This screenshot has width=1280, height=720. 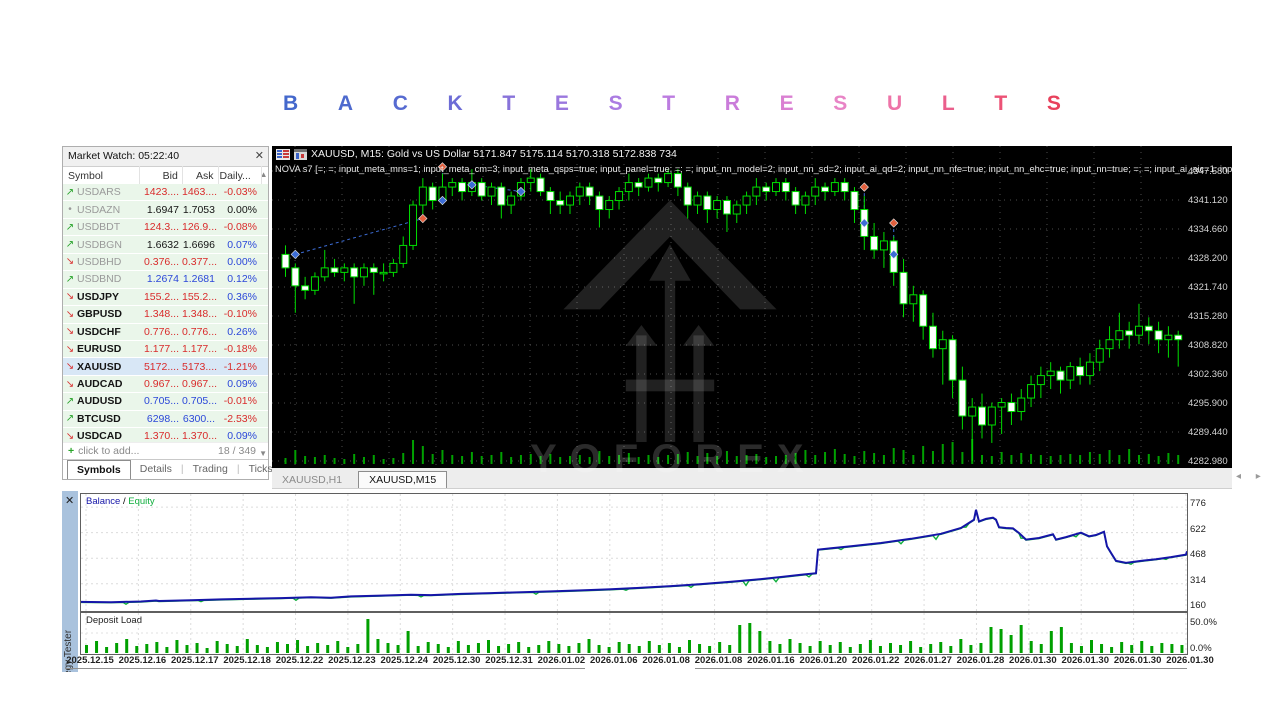 What do you see at coordinates (165, 315) in the screenshot?
I see `table-row: ↘ GBPUSD 1.348... 1.348... -0.10%` at bounding box center [165, 315].